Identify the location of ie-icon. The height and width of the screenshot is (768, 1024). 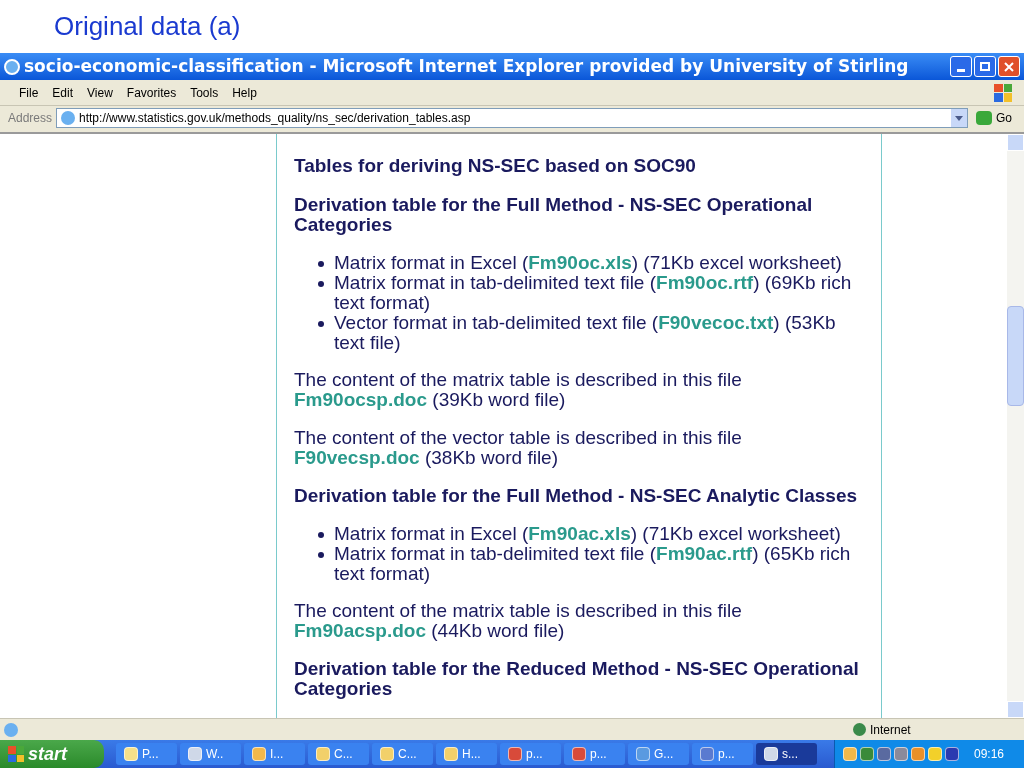
(12, 66).